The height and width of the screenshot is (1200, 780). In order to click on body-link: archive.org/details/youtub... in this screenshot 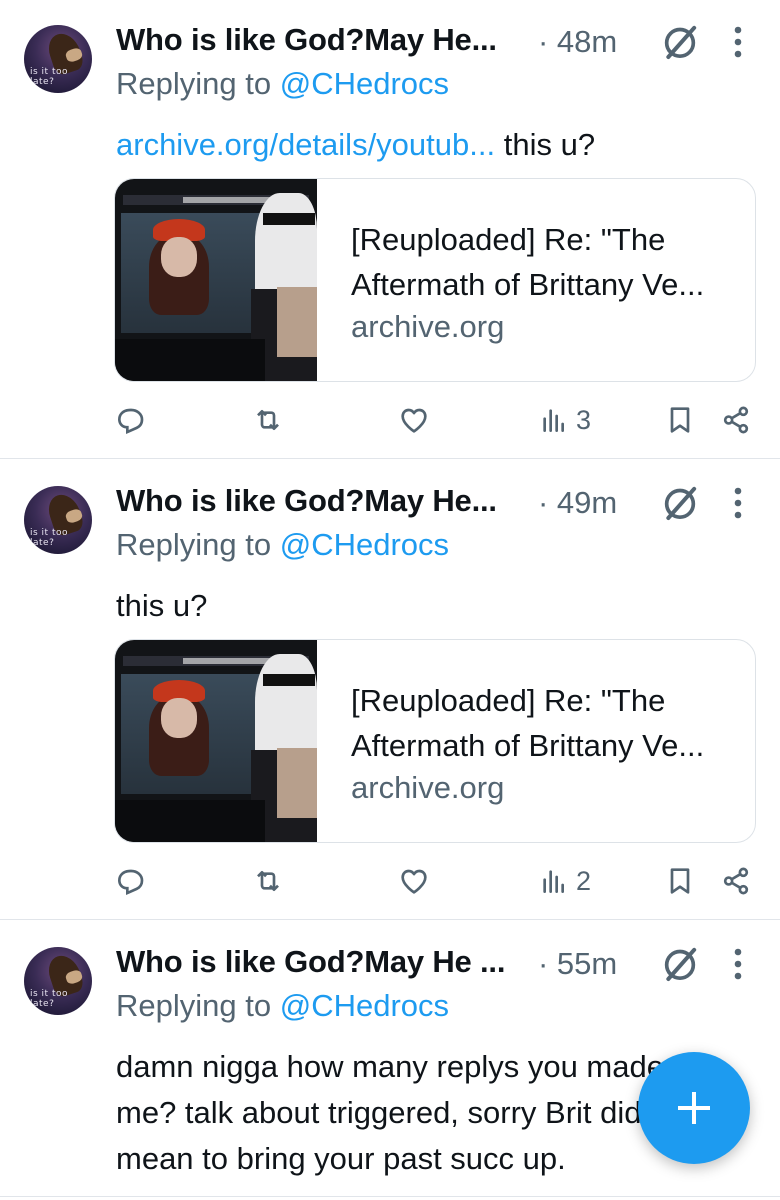, I will do `click(305, 144)`.